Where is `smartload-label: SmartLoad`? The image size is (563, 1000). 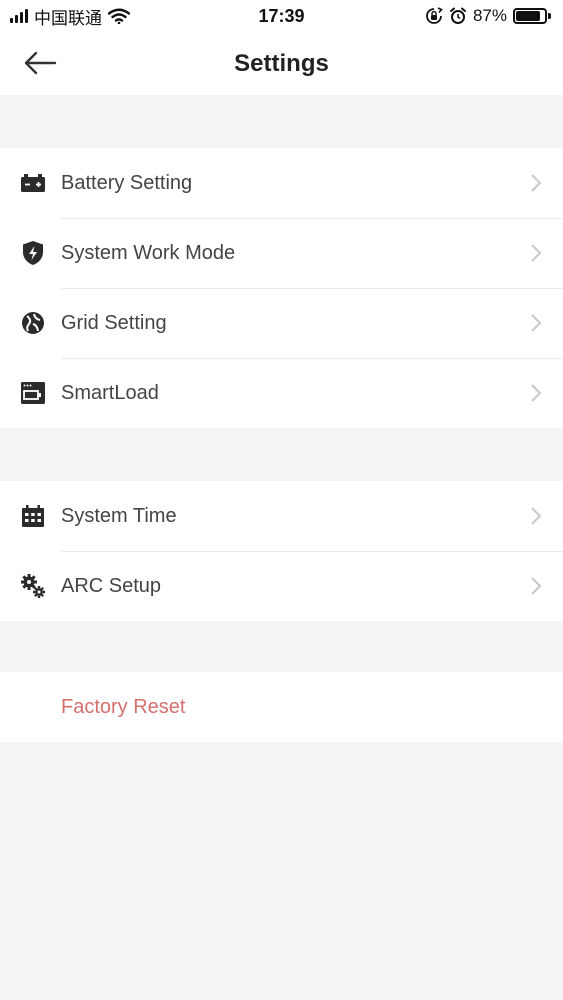
smartload-label: SmartLoad is located at coordinates (110, 392).